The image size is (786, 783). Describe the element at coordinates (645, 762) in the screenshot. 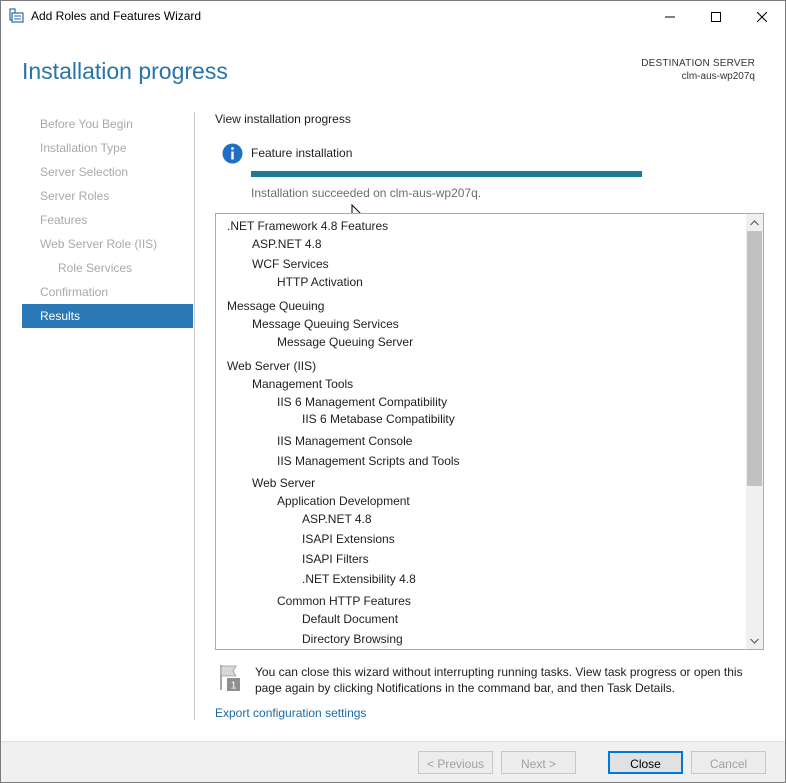

I see `close-button: Close` at that location.